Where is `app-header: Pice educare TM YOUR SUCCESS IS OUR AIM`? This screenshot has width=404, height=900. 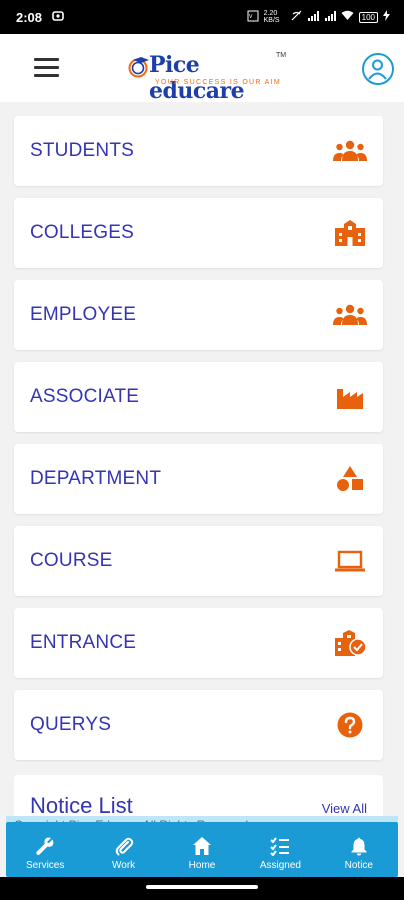
app-header: Pice educare TM YOUR SUCCESS IS OUR AIM is located at coordinates (202, 69).